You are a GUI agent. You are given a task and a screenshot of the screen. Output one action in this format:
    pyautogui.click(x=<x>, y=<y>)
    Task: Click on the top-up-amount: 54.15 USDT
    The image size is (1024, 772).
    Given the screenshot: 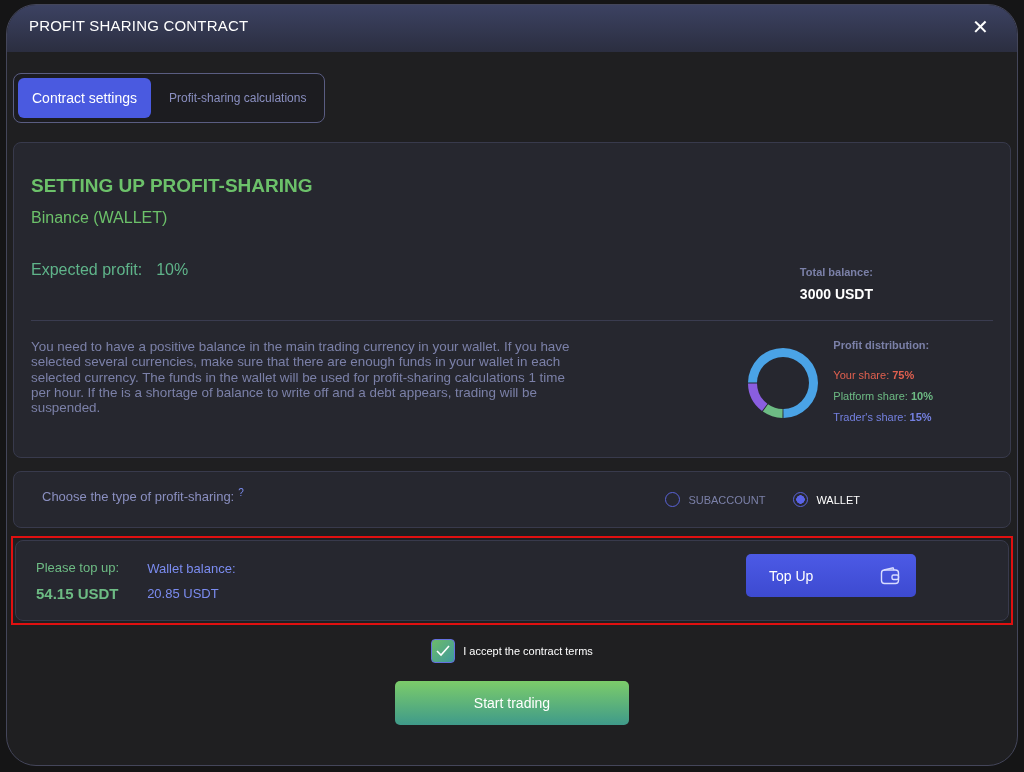 What is the action you would take?
    pyautogui.click(x=78, y=593)
    